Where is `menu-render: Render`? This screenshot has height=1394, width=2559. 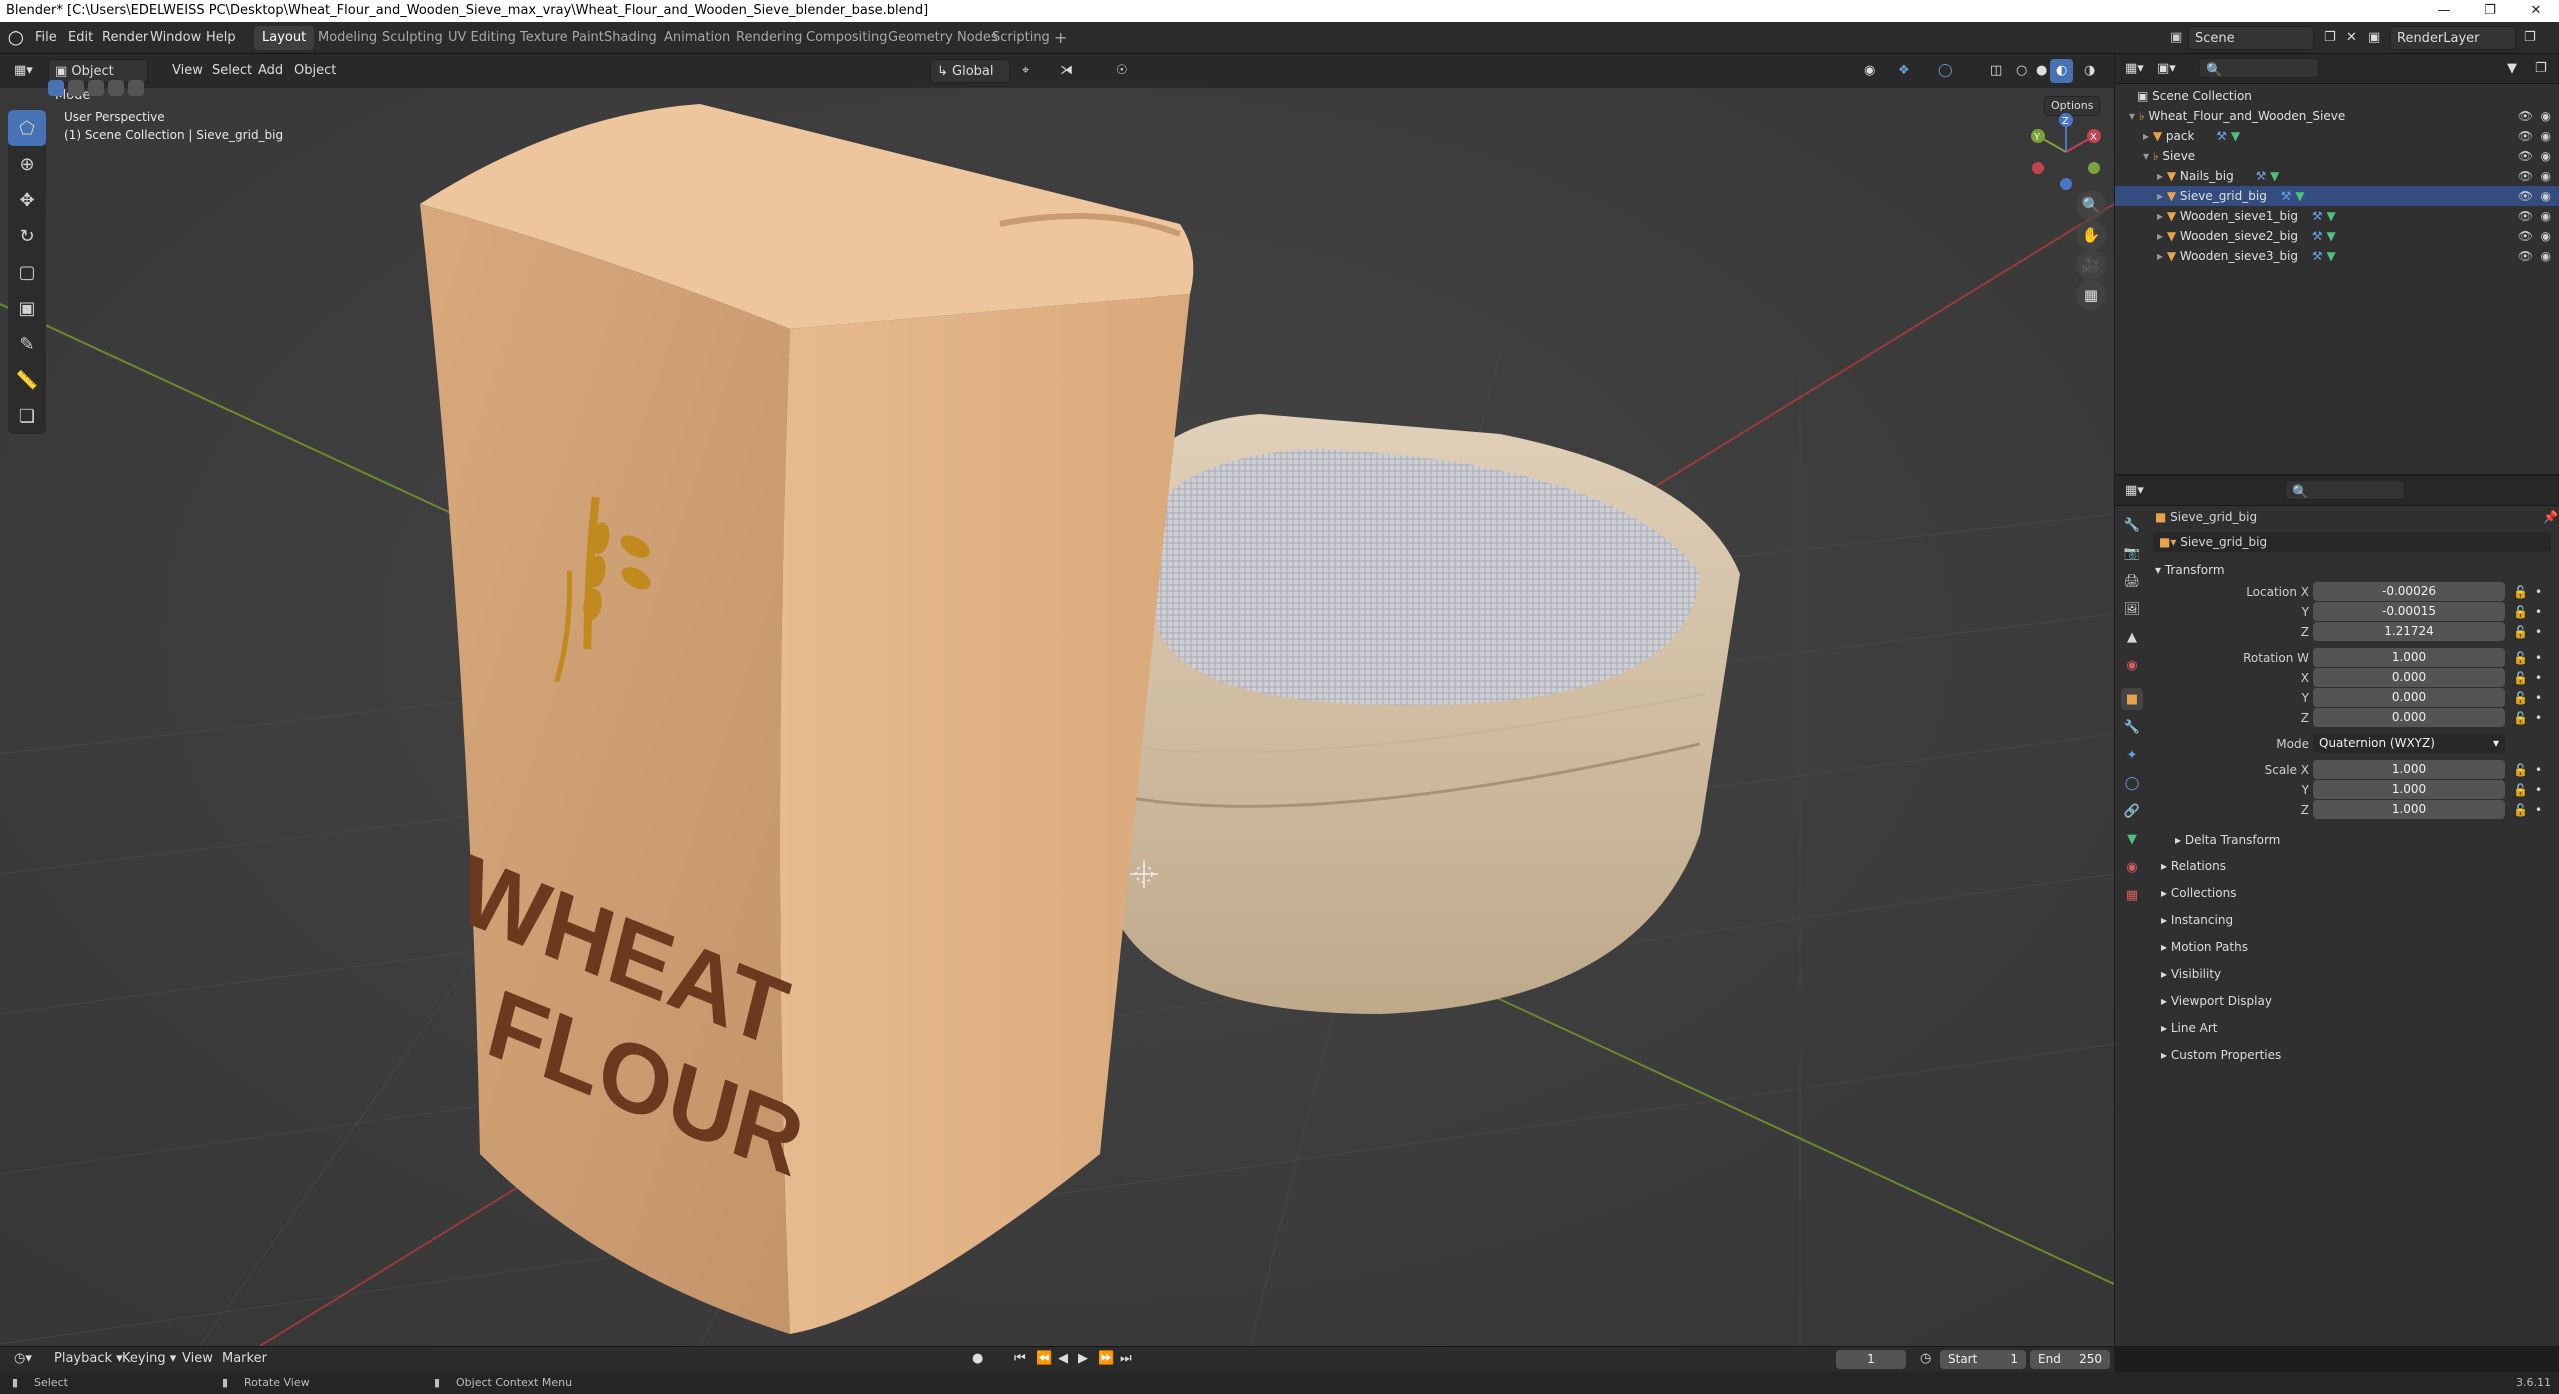 menu-render: Render is located at coordinates (125, 38).